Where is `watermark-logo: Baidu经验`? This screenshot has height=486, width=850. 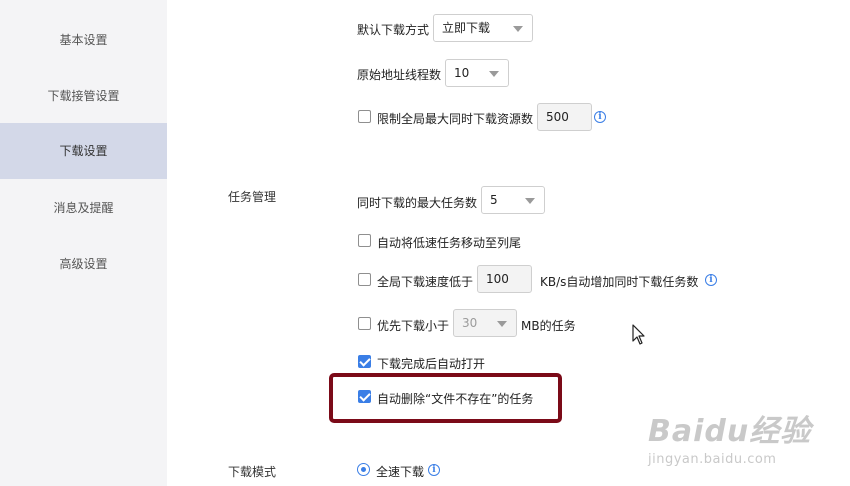 watermark-logo: Baidu经验 is located at coordinates (730, 431).